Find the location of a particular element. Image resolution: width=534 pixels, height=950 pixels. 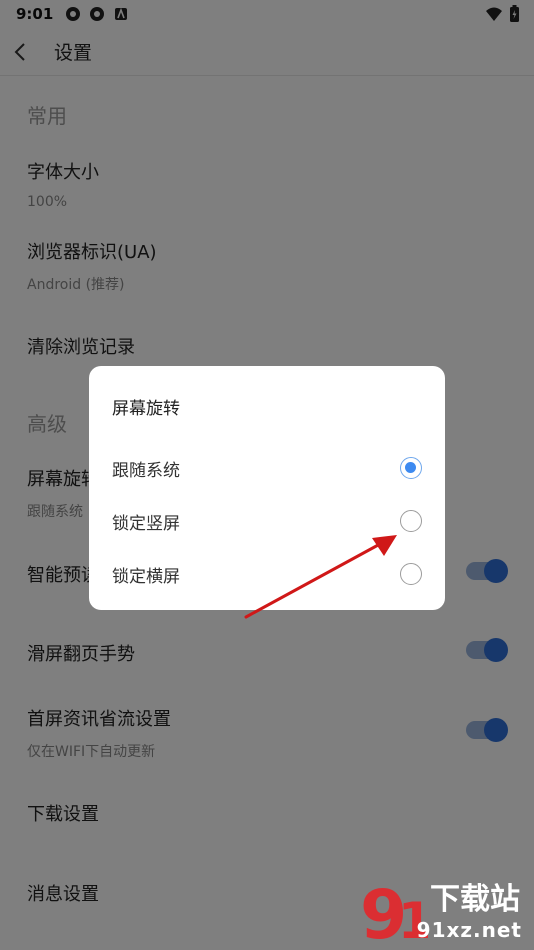

option-label: 锁定横屏 is located at coordinates (146, 576).